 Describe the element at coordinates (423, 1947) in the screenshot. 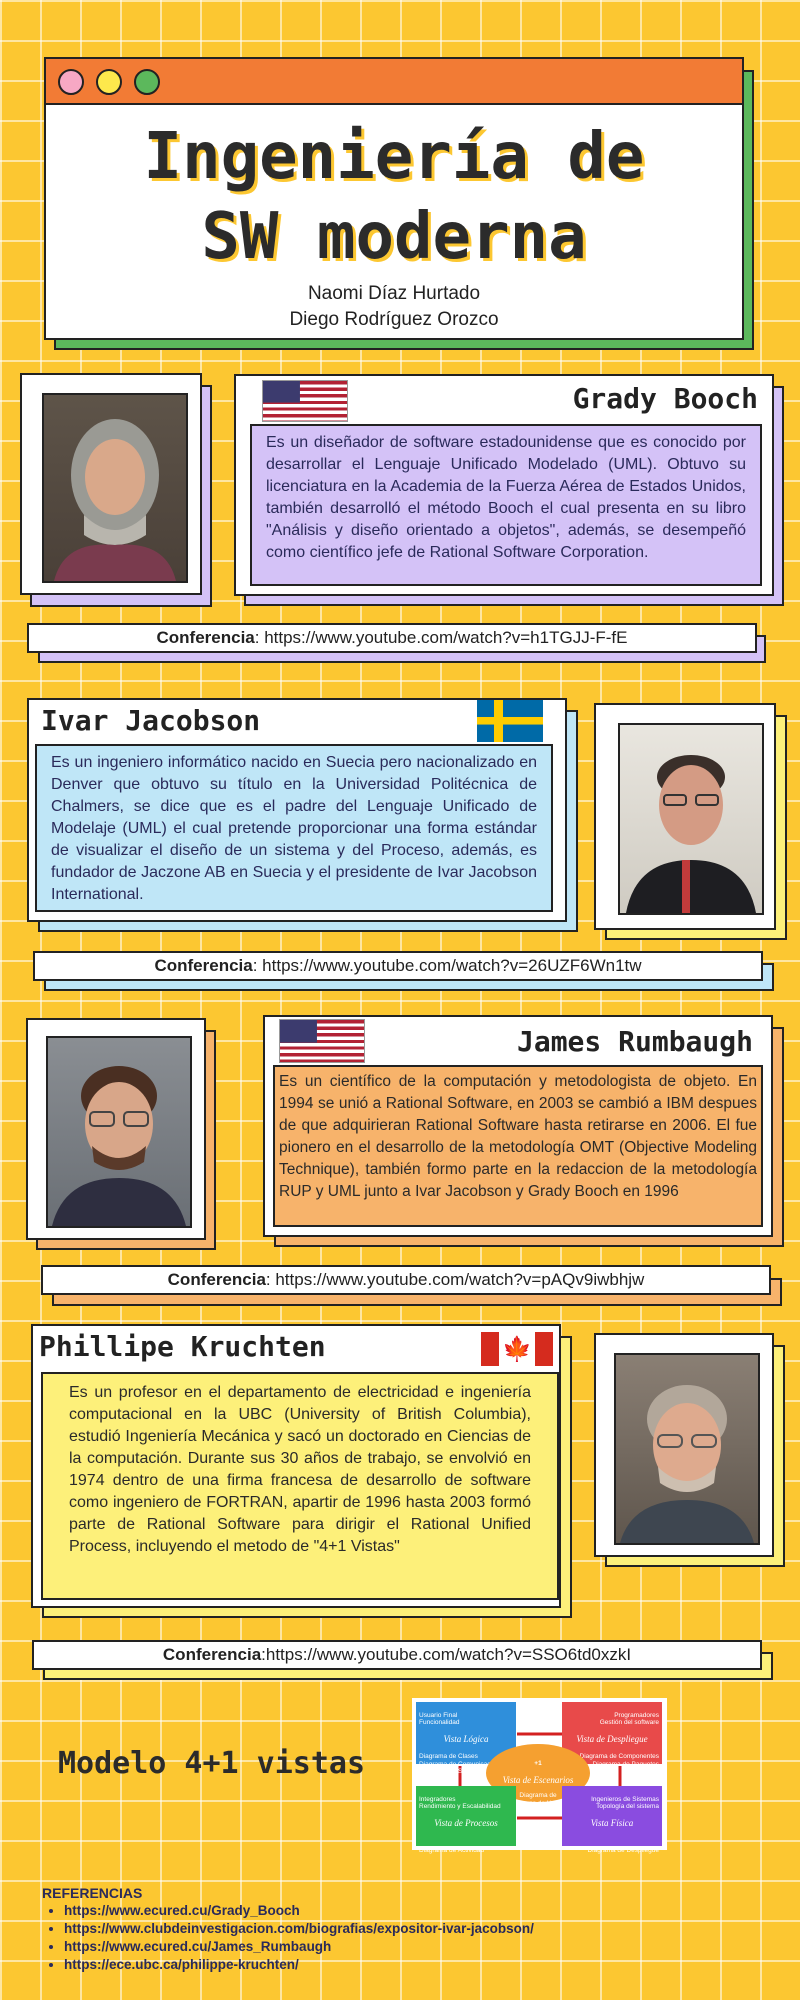

I see `reference-link: https://www.ecured.cu/James_Rumbaugh` at that location.